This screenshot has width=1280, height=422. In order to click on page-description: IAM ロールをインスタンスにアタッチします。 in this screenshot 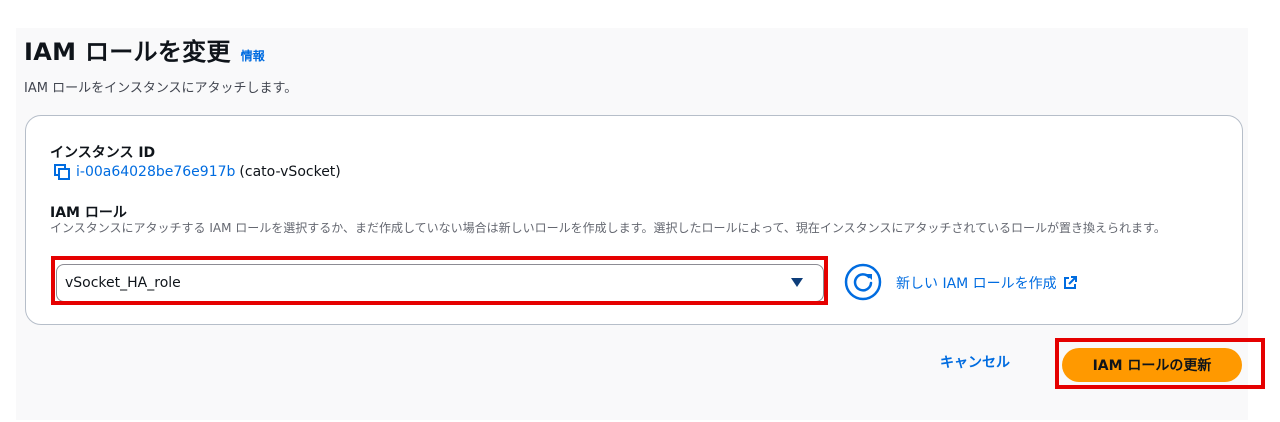, I will do `click(161, 88)`.